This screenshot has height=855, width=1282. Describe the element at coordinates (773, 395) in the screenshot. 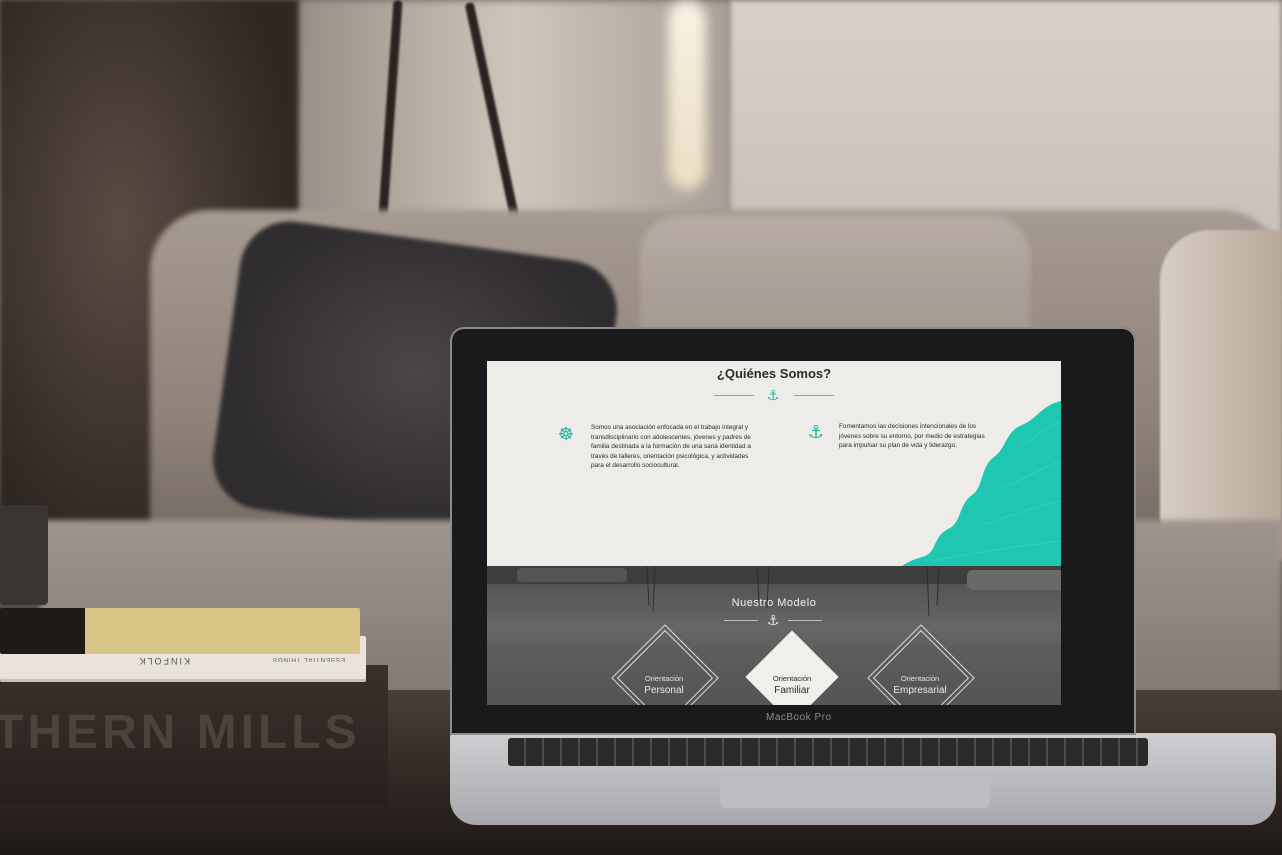

I see `ship-icon: ⚓` at that location.